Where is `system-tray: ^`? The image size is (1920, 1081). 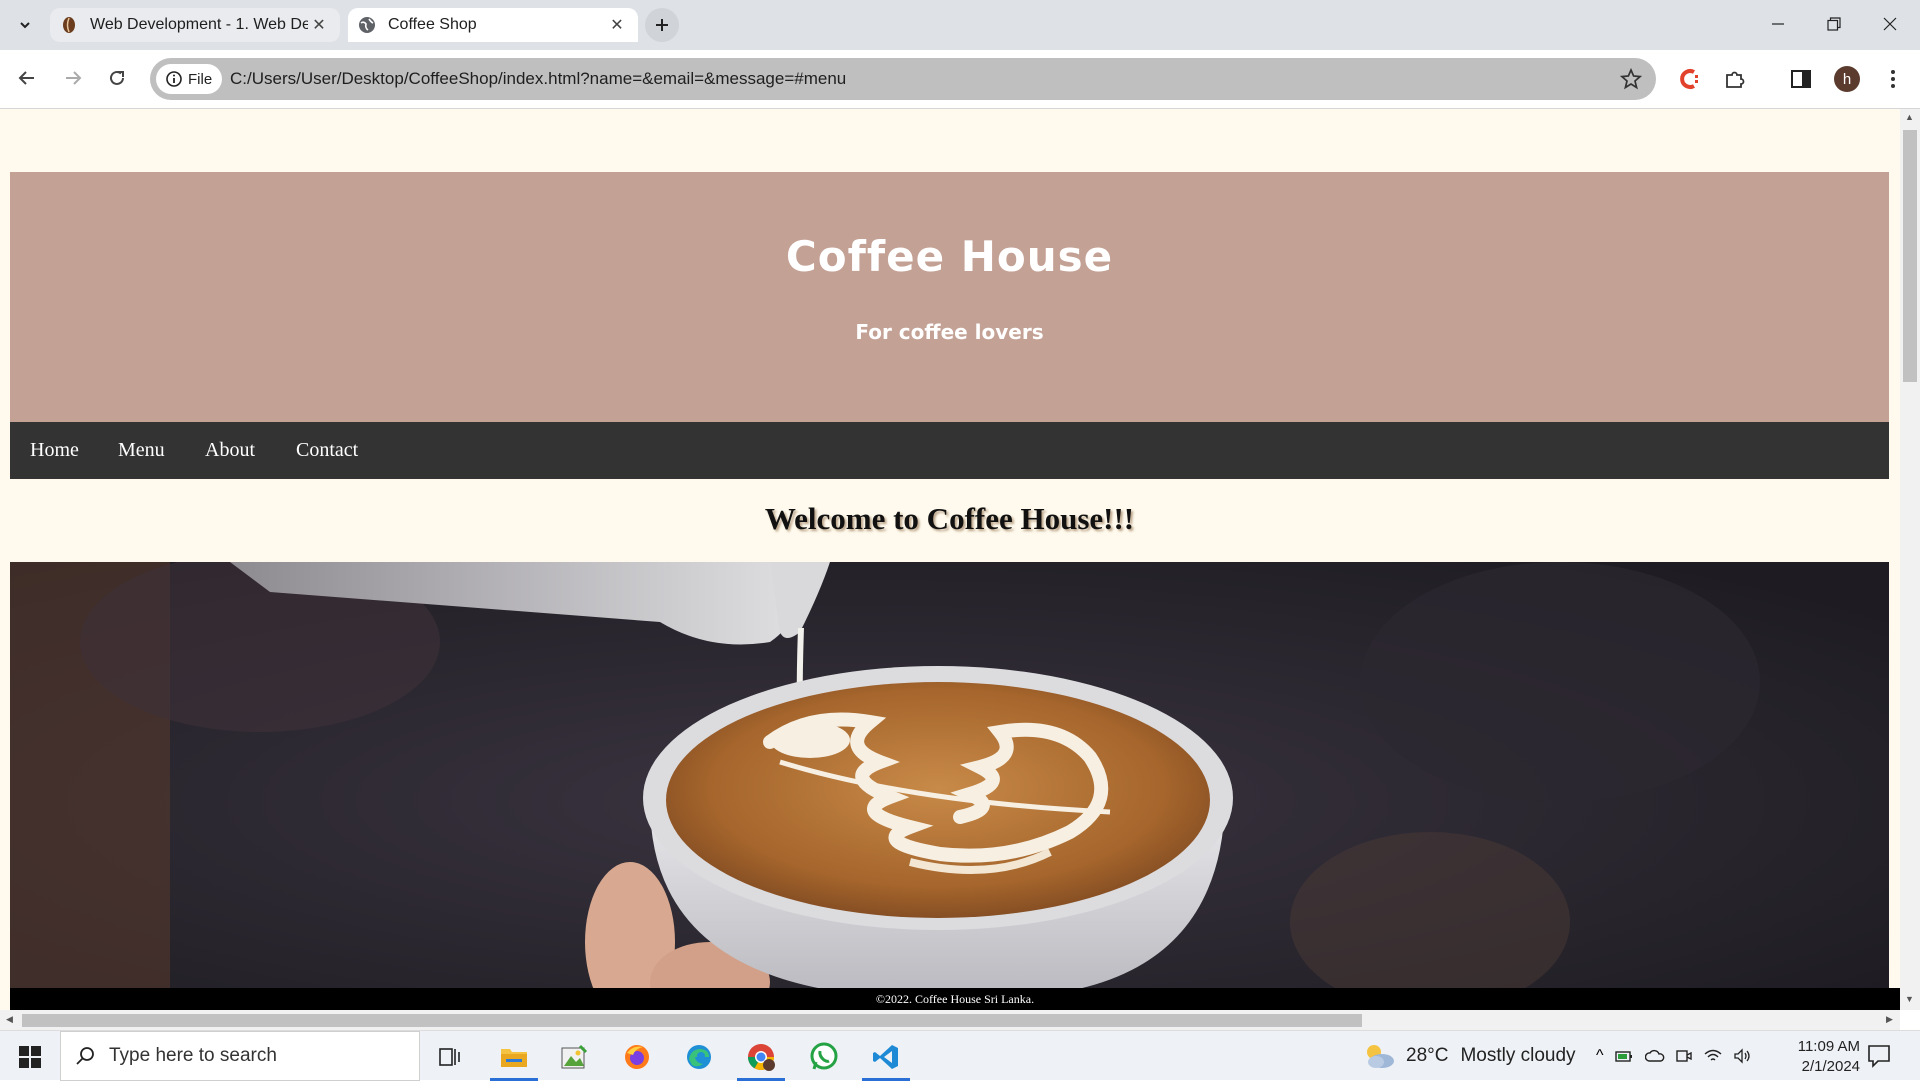
system-tray: ^ is located at coordinates (1674, 1056).